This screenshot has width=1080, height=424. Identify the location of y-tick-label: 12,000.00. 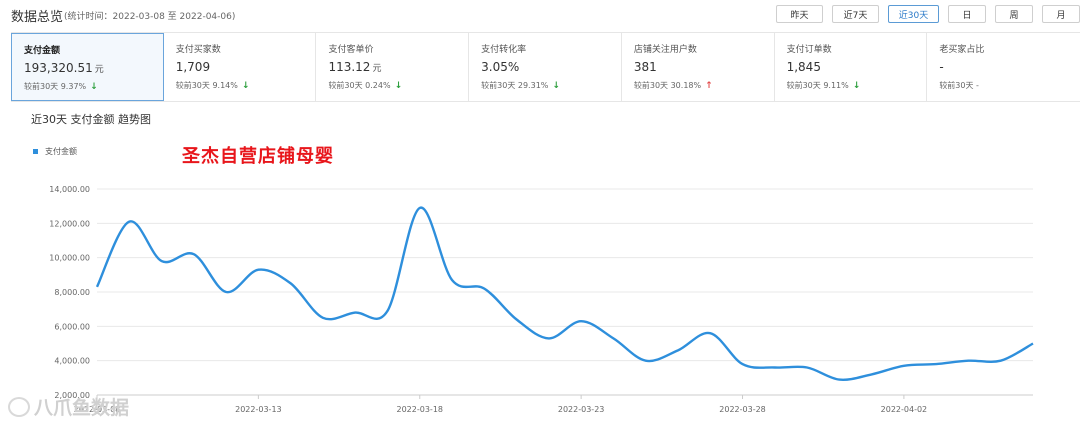
(69, 223).